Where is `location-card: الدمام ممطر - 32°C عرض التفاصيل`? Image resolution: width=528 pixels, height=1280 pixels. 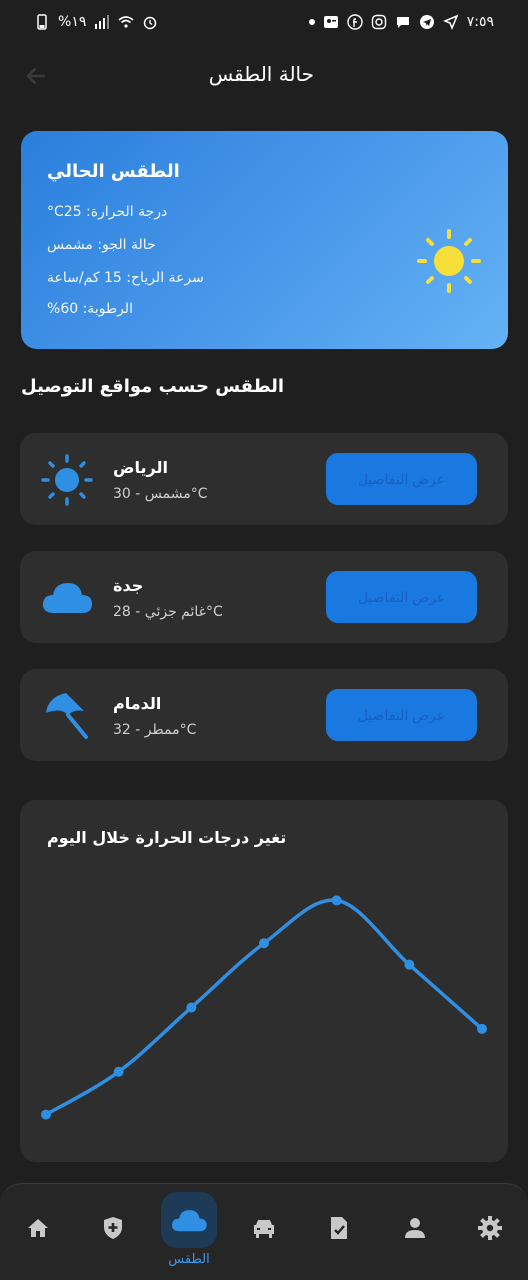 location-card: الدمام ممطر - 32°C عرض التفاصيل is located at coordinates (264, 715).